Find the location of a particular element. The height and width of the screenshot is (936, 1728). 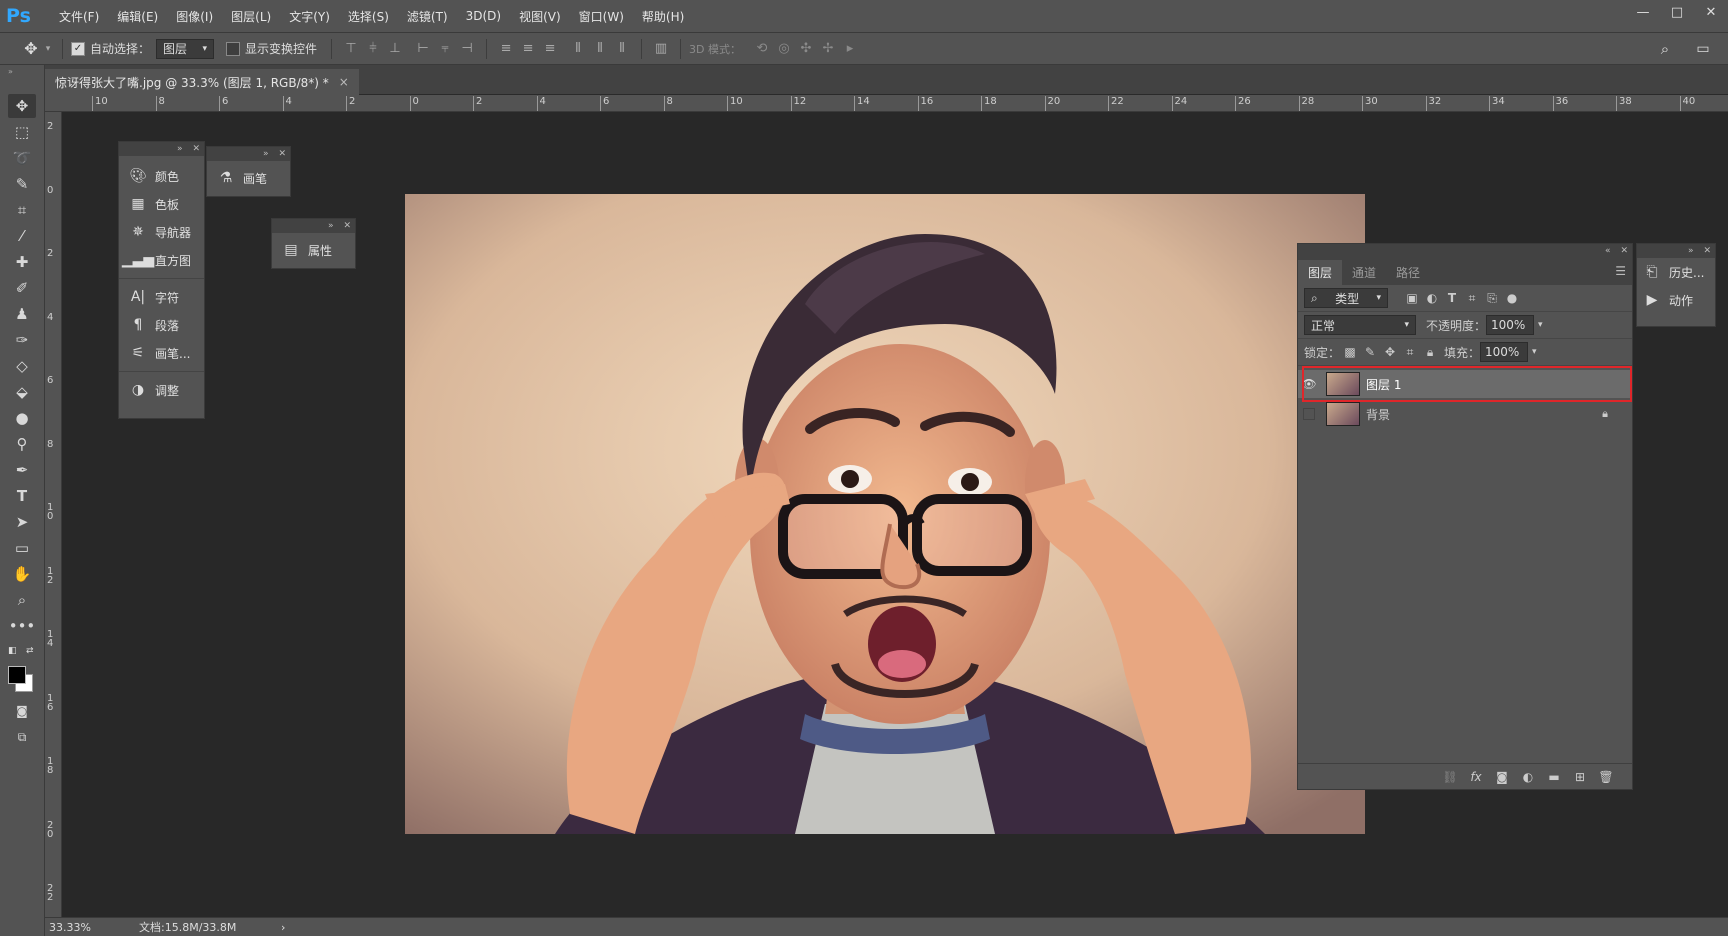

workspace-icon: ▭ is located at coordinates (1703, 49).